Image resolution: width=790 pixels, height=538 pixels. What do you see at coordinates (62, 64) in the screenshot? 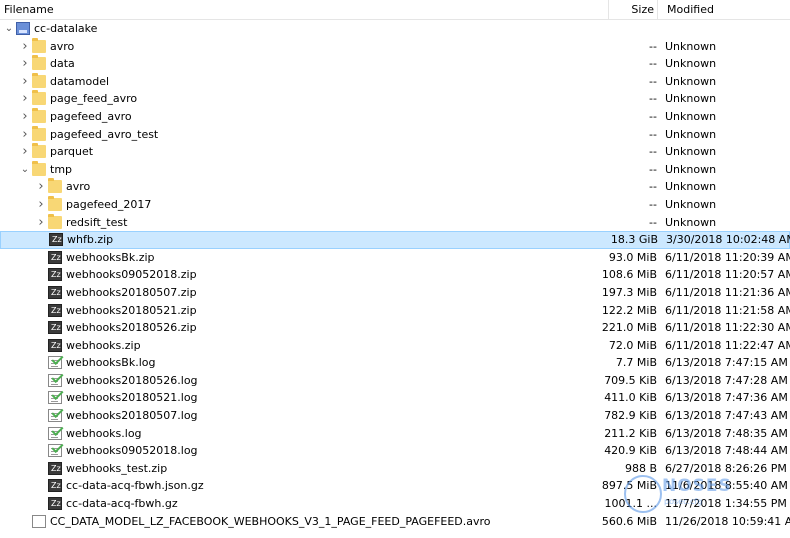
I see `item-name: data` at bounding box center [62, 64].